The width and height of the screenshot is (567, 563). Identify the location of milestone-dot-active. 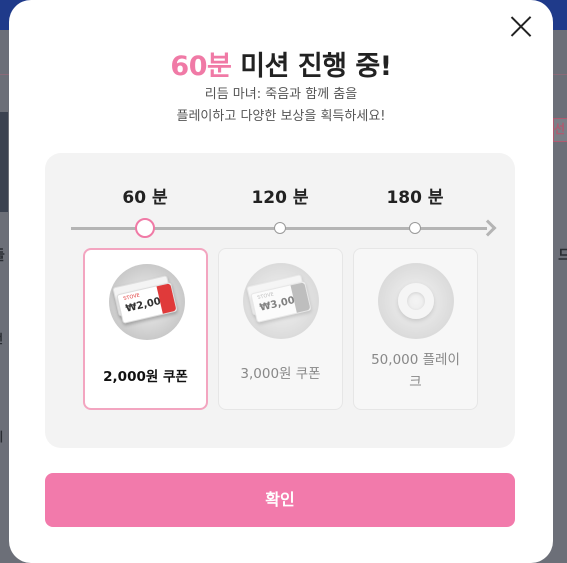
(145, 228).